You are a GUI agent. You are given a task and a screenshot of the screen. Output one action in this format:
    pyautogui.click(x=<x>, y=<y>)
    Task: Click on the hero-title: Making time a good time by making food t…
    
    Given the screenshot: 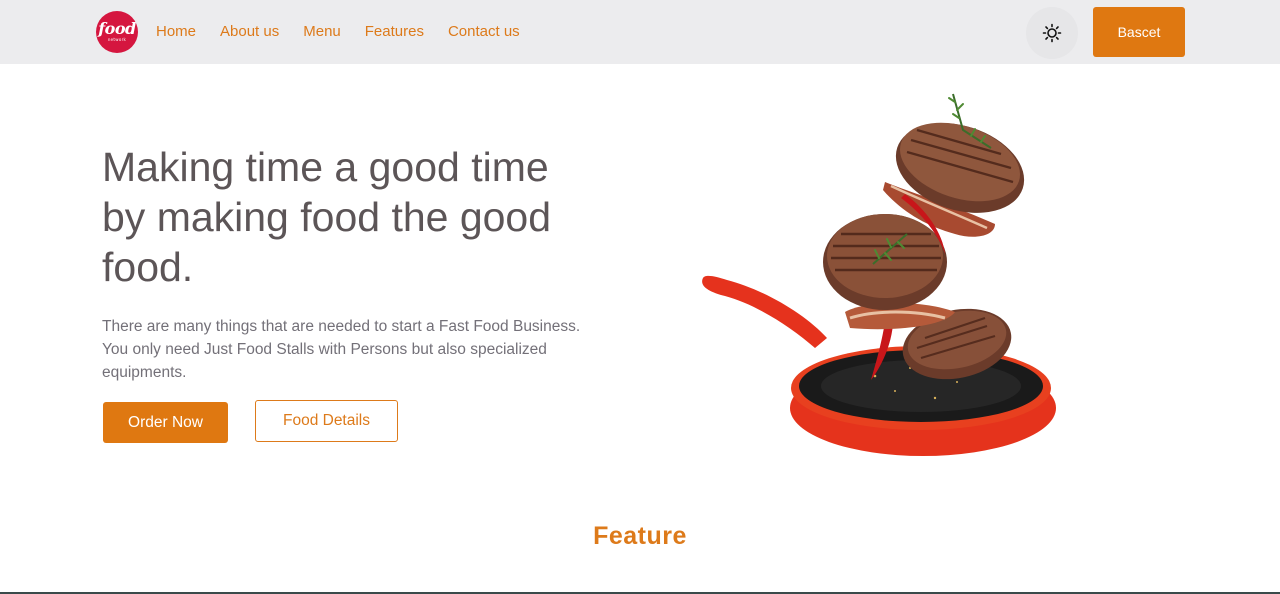 What is the action you would take?
    pyautogui.click(x=327, y=217)
    